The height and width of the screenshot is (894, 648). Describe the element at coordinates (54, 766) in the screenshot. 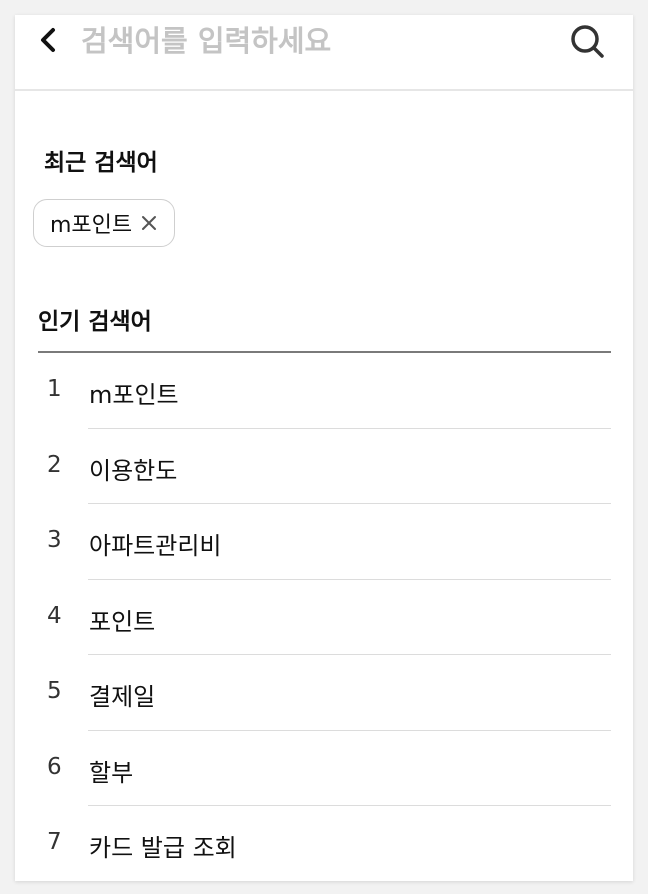

I see `popular-rank: 6` at that location.